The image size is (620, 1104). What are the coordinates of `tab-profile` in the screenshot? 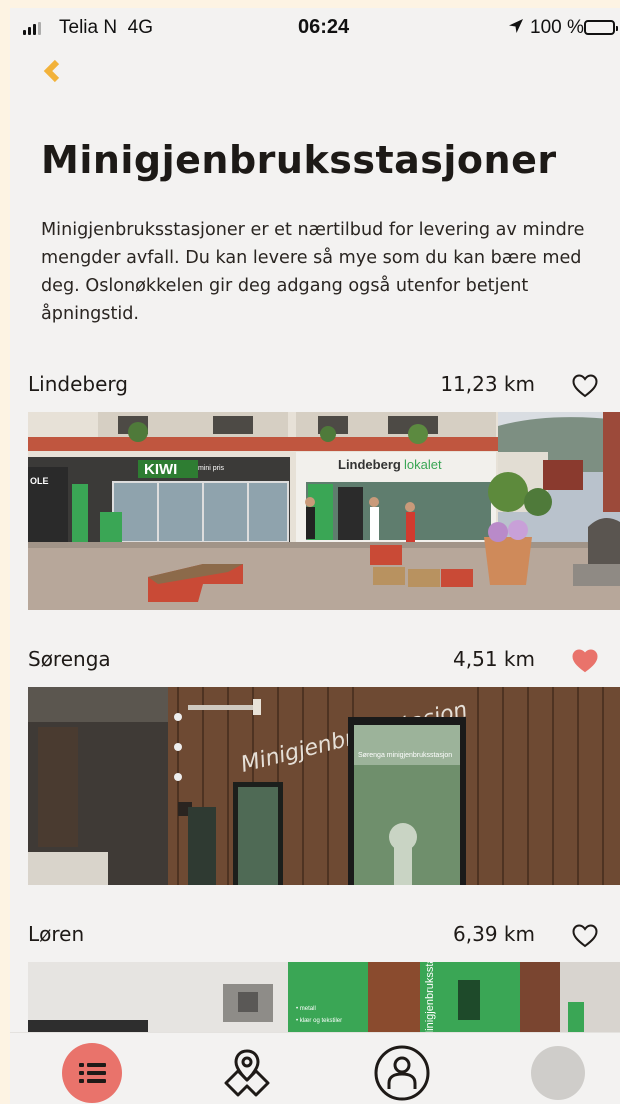 It's located at (402, 1073).